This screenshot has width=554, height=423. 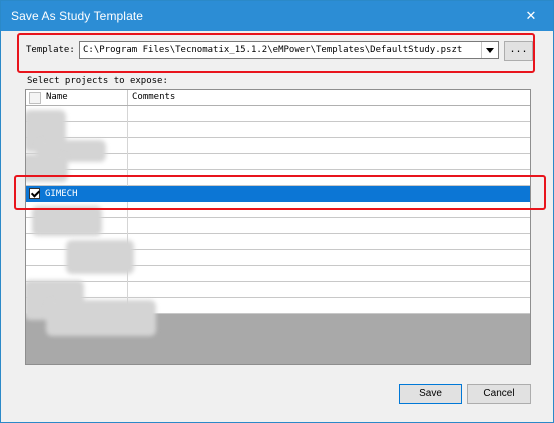 What do you see at coordinates (278, 98) in the screenshot?
I see `list-header: Name Comments` at bounding box center [278, 98].